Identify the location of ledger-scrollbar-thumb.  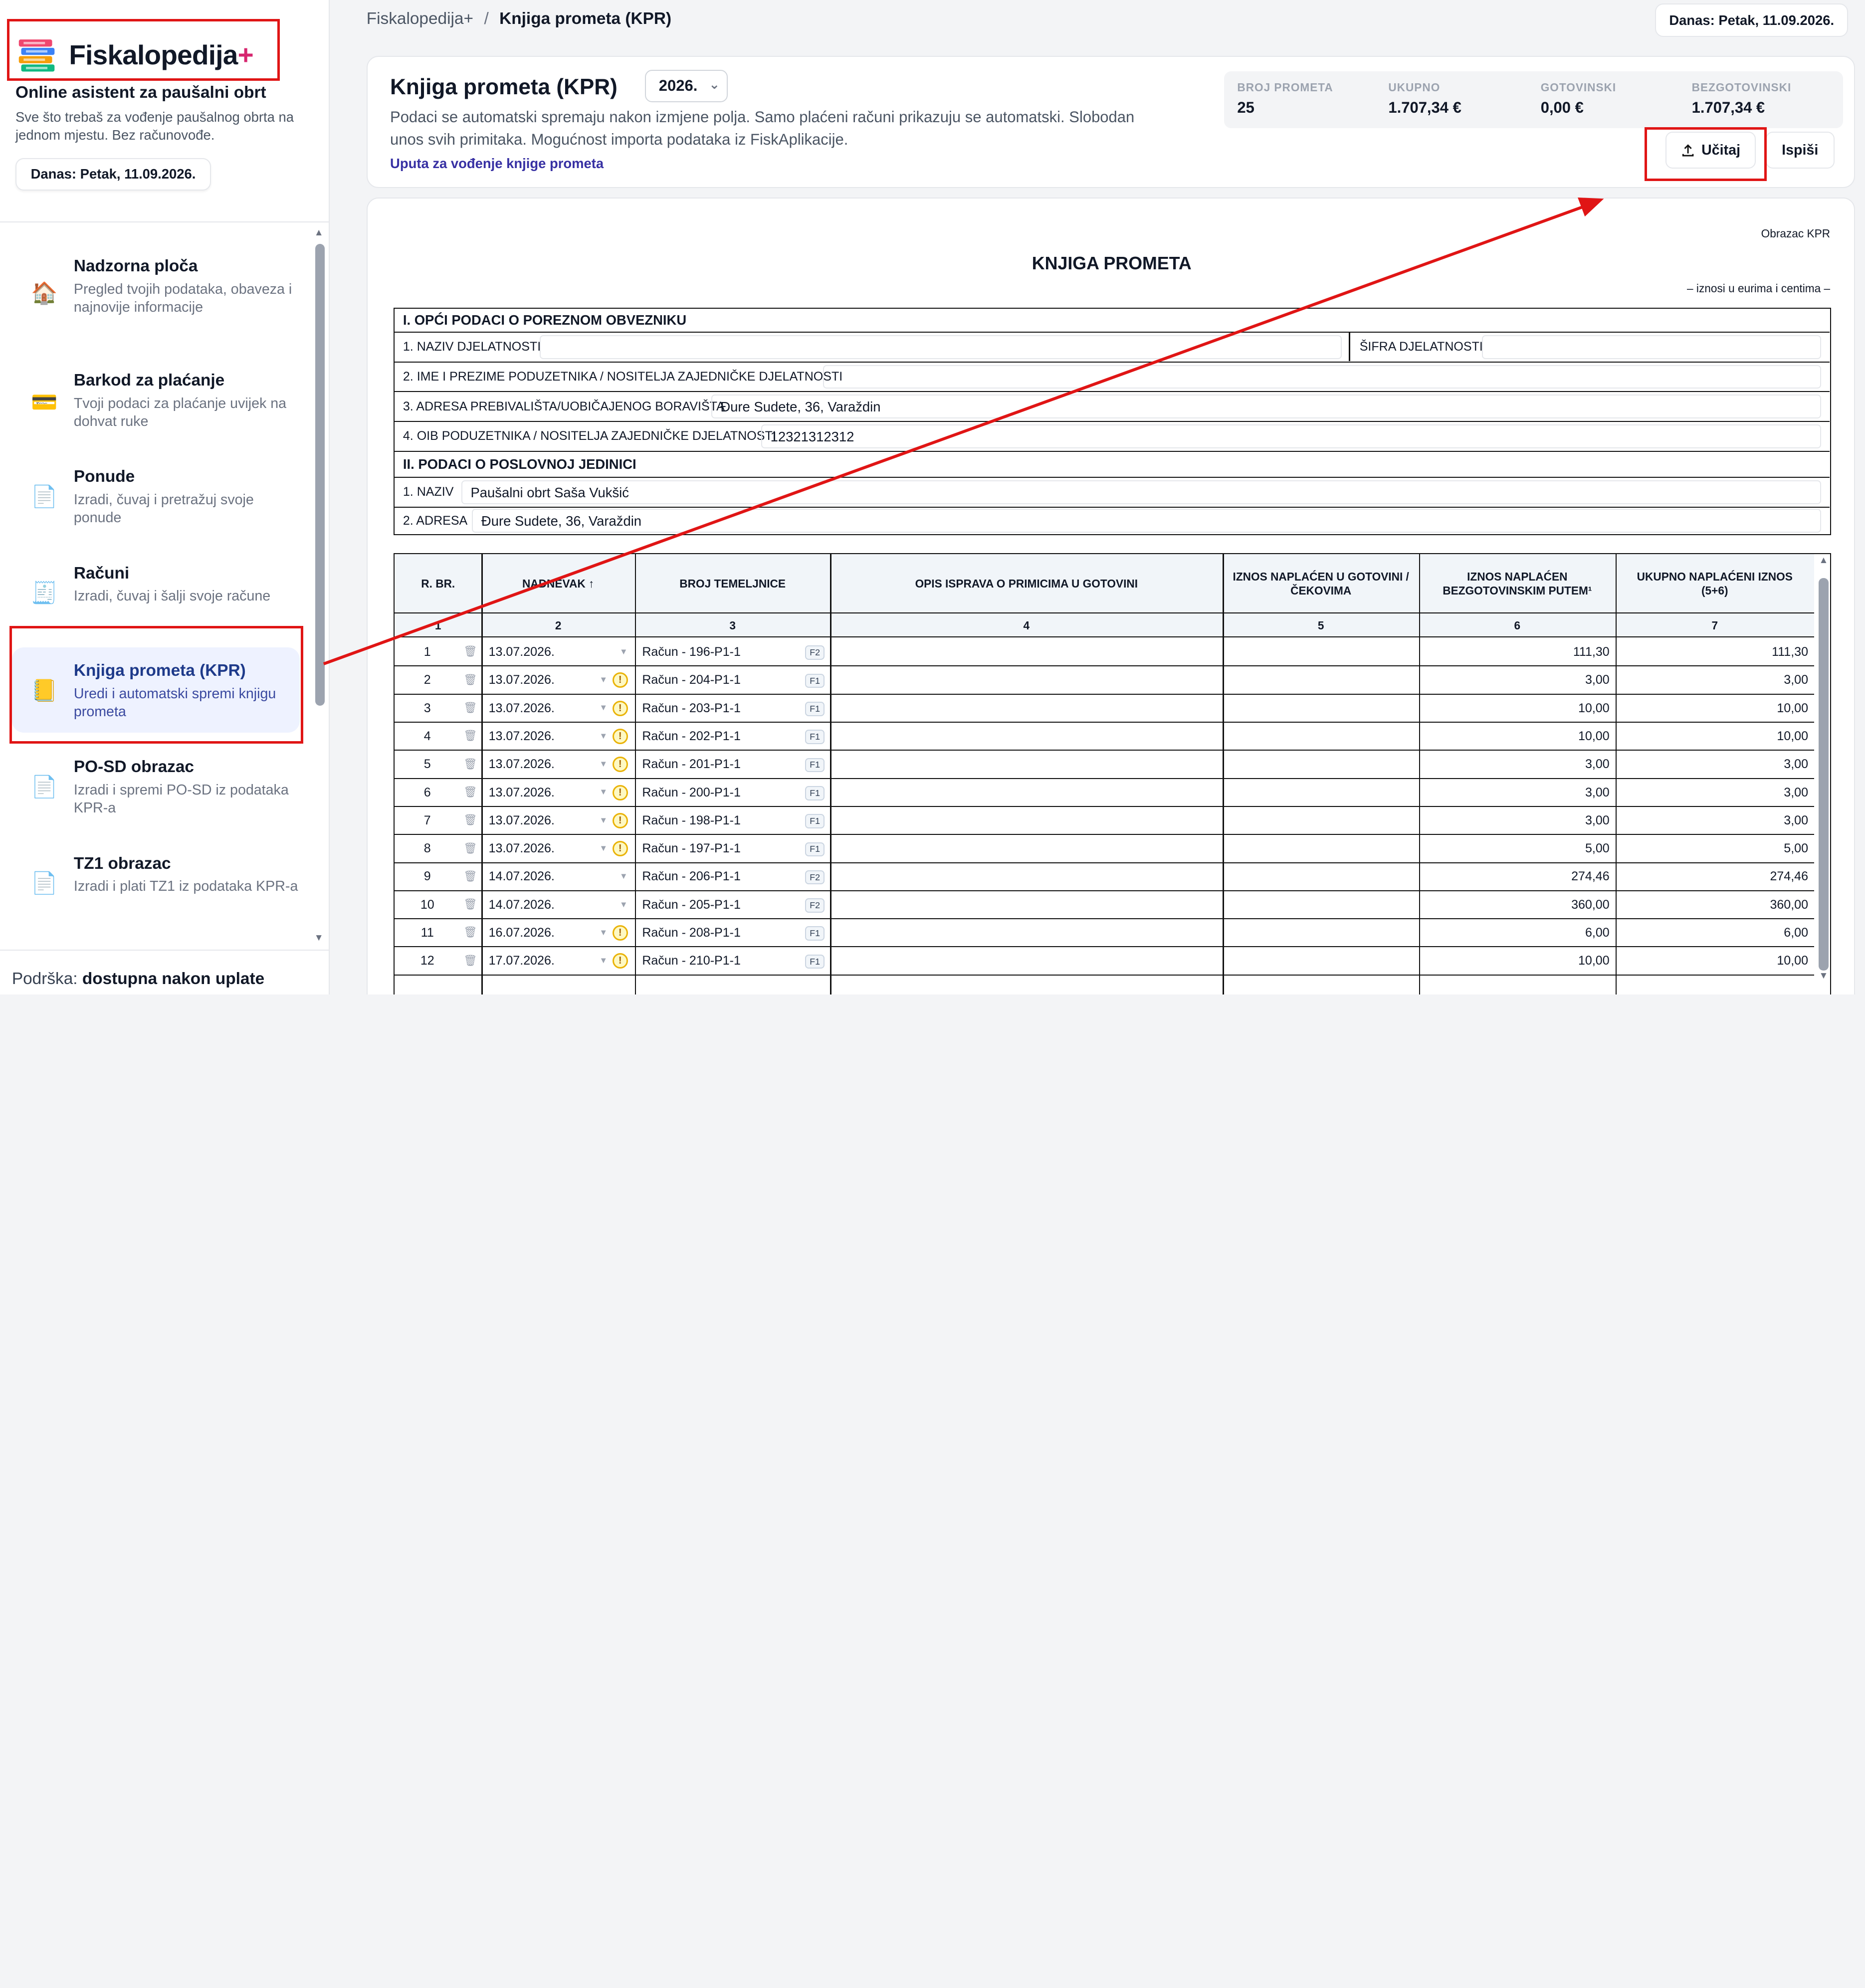
(1824, 774).